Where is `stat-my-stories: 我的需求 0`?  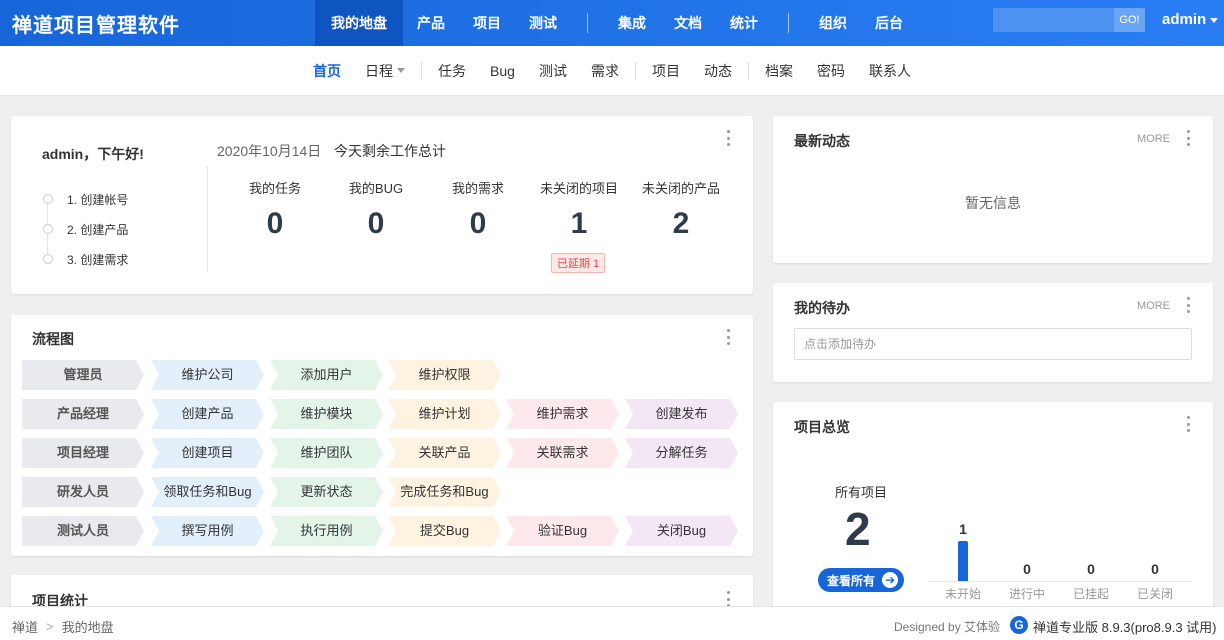 stat-my-stories: 我的需求 0 is located at coordinates (478, 209).